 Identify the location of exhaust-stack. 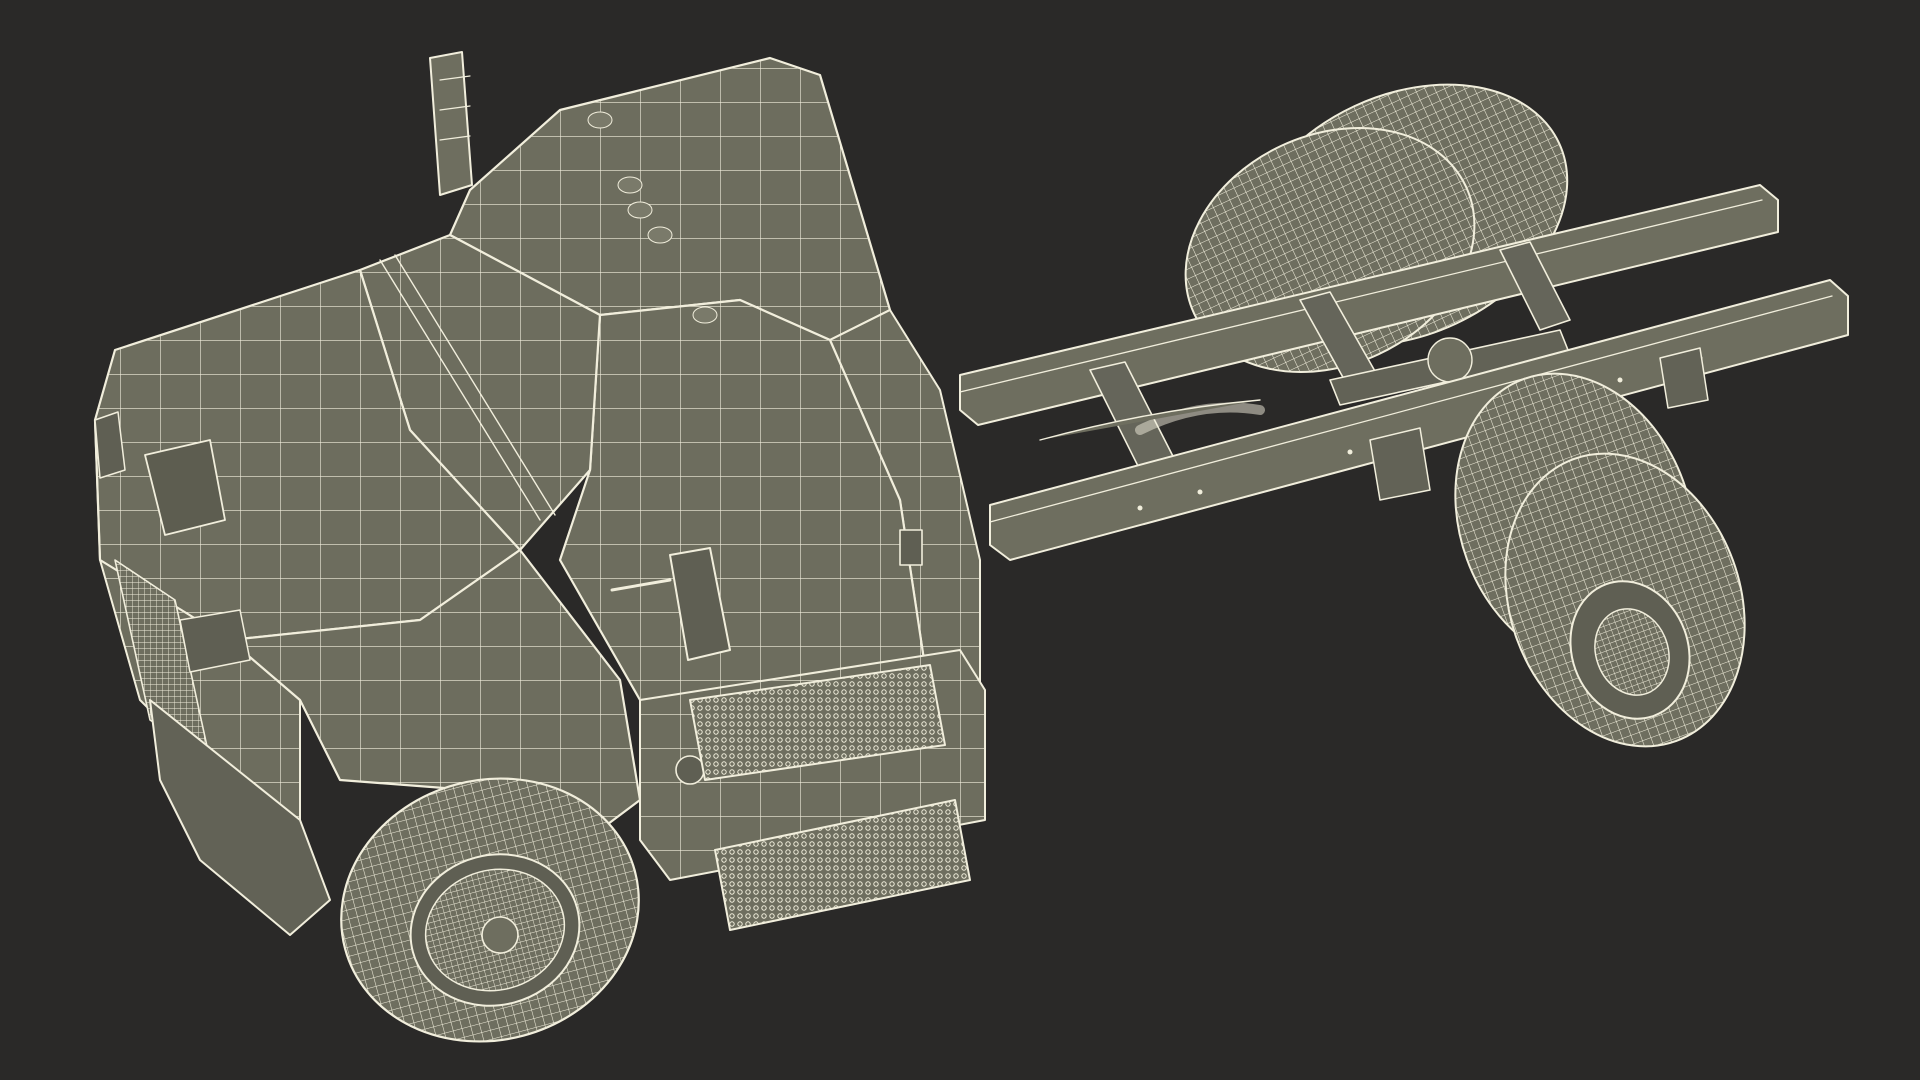
(451, 123).